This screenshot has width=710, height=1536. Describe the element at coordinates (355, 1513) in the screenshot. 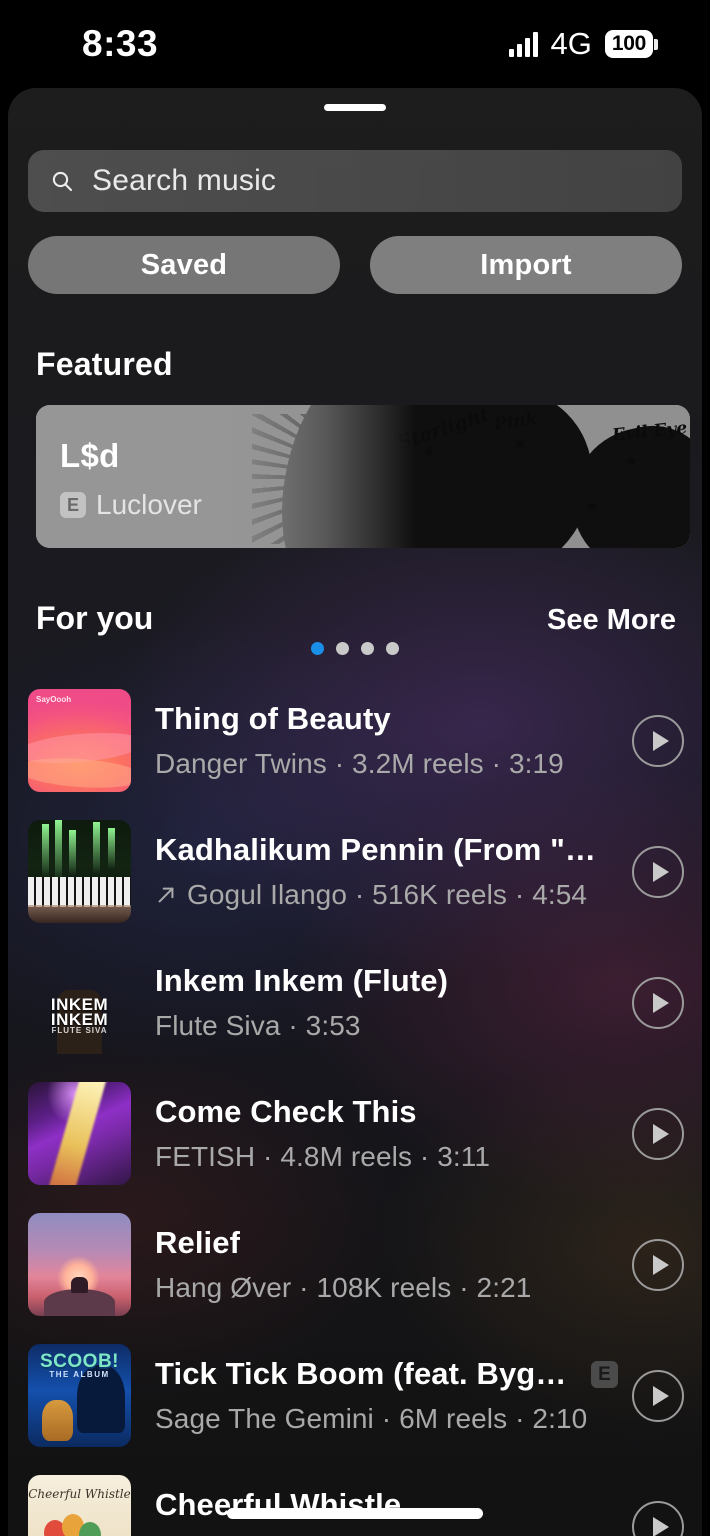

I see `home-indicator` at that location.